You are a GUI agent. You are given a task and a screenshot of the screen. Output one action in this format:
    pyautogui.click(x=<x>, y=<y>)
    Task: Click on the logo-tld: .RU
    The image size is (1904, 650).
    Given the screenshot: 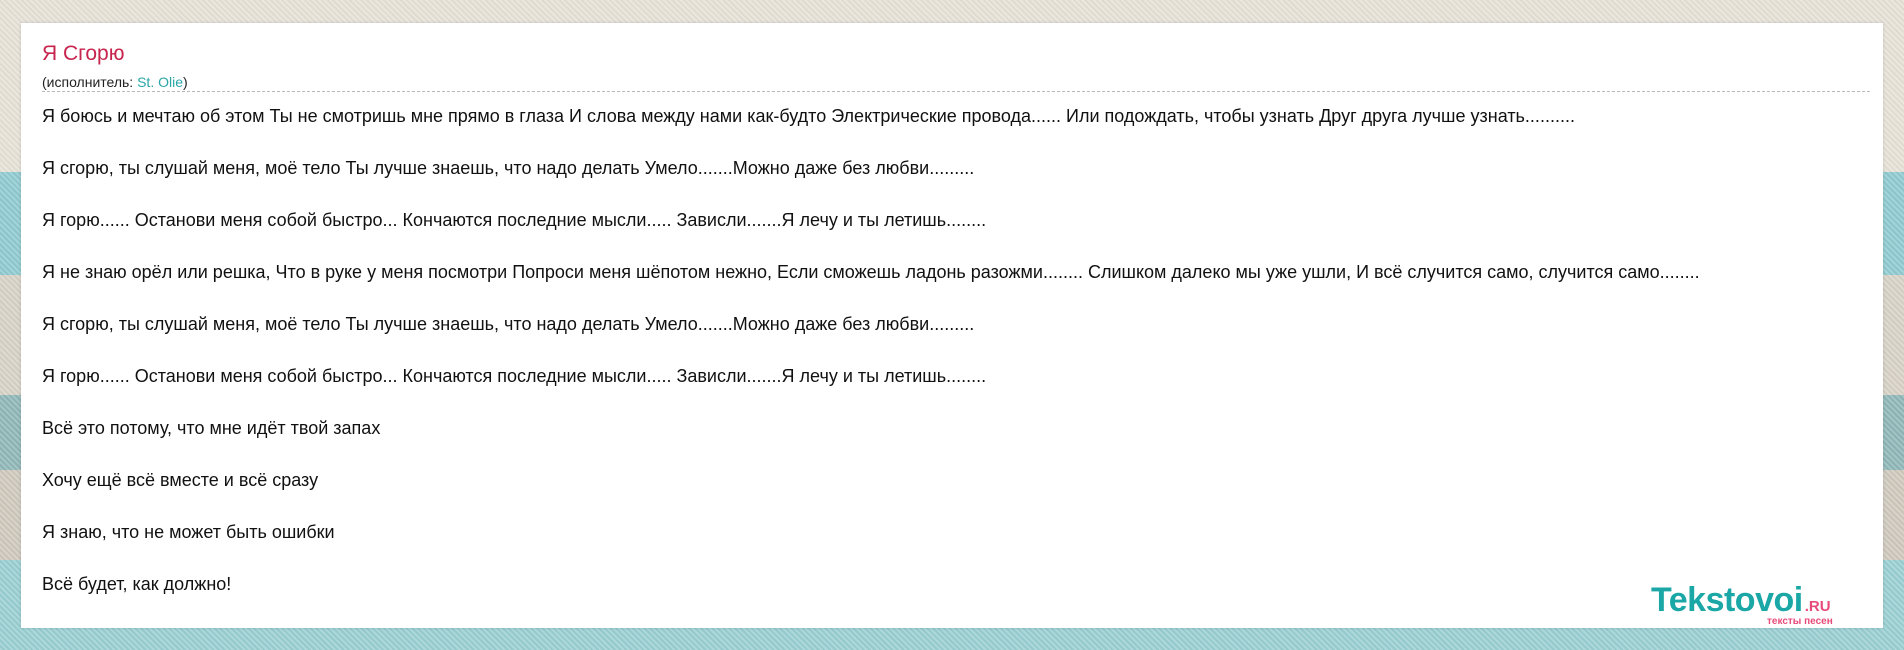 What is the action you would take?
    pyautogui.click(x=1817, y=606)
    